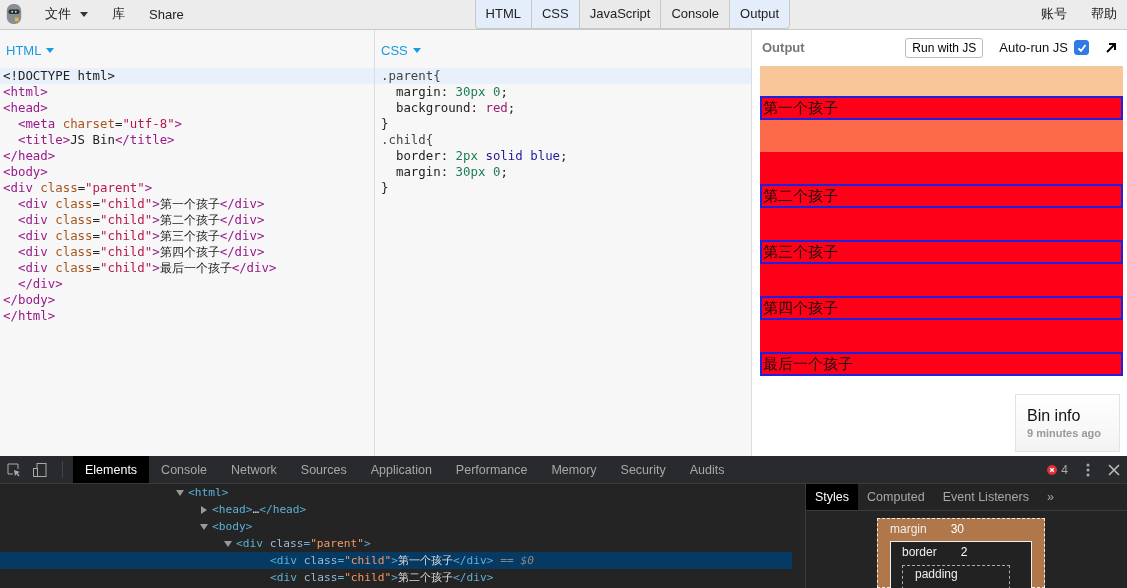 The height and width of the screenshot is (588, 1127). What do you see at coordinates (1104, 14) in the screenshot?
I see `menu-item: 帮助` at bounding box center [1104, 14].